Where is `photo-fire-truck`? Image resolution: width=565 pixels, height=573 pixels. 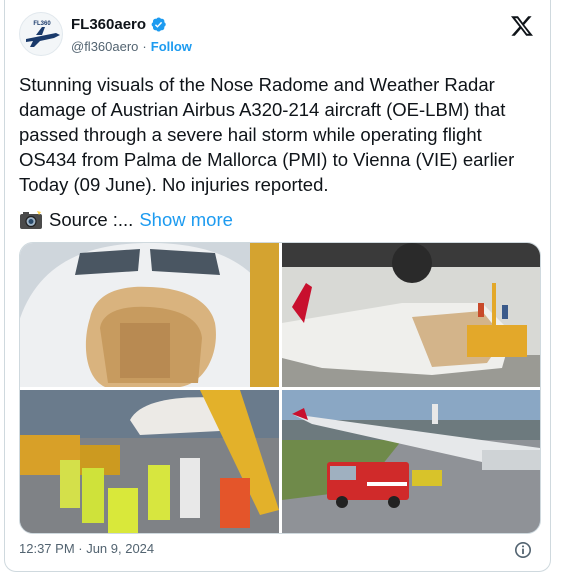
photo-fire-truck is located at coordinates (411, 461).